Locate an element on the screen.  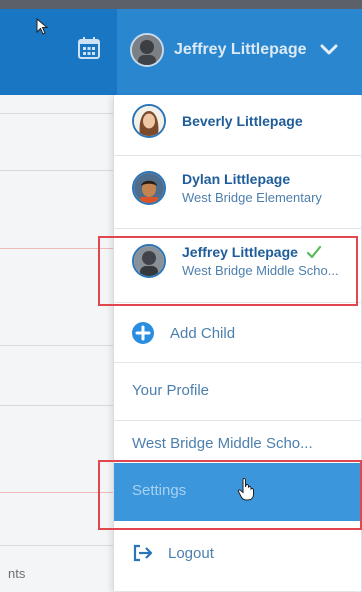
child-name-text: Jeffrey Littlepage is located at coordinates (240, 252).